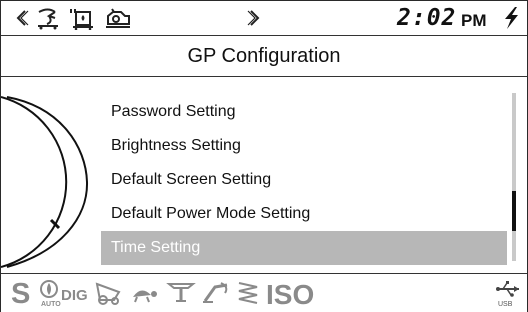  Describe the element at coordinates (264, 56) in the screenshot. I see `page-title: GP Configuration` at that location.